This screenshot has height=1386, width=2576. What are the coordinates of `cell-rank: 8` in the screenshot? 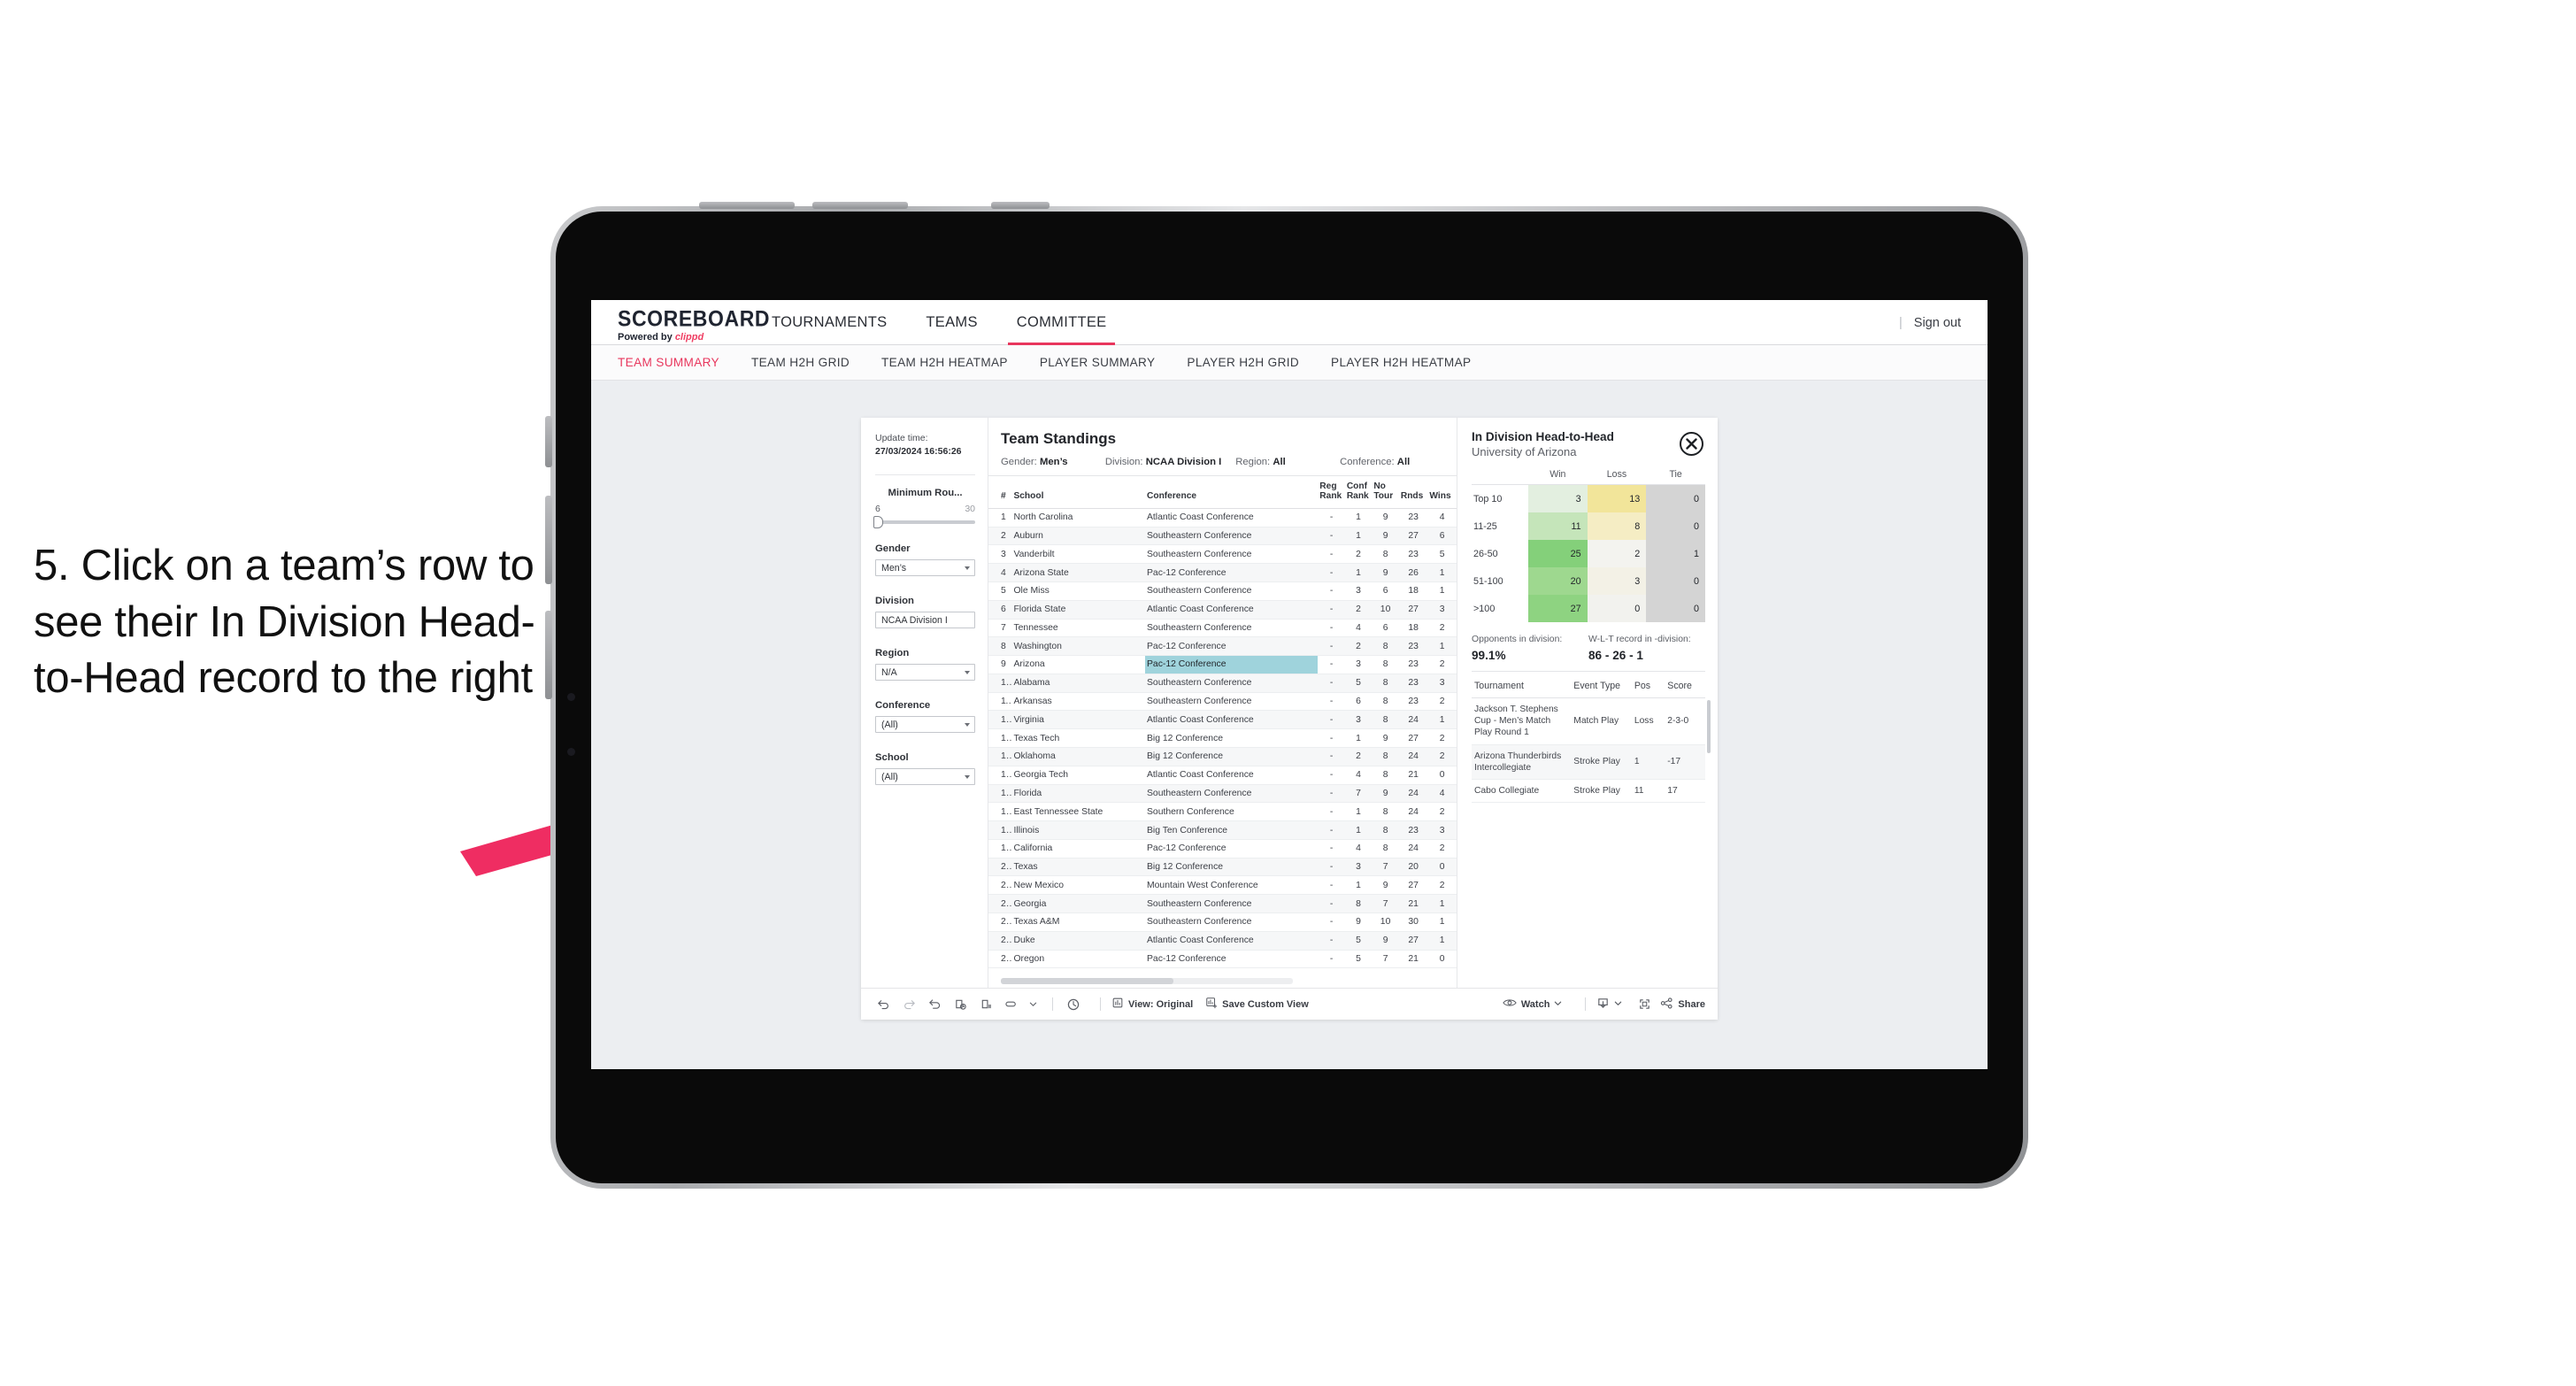 It's located at (1000, 646).